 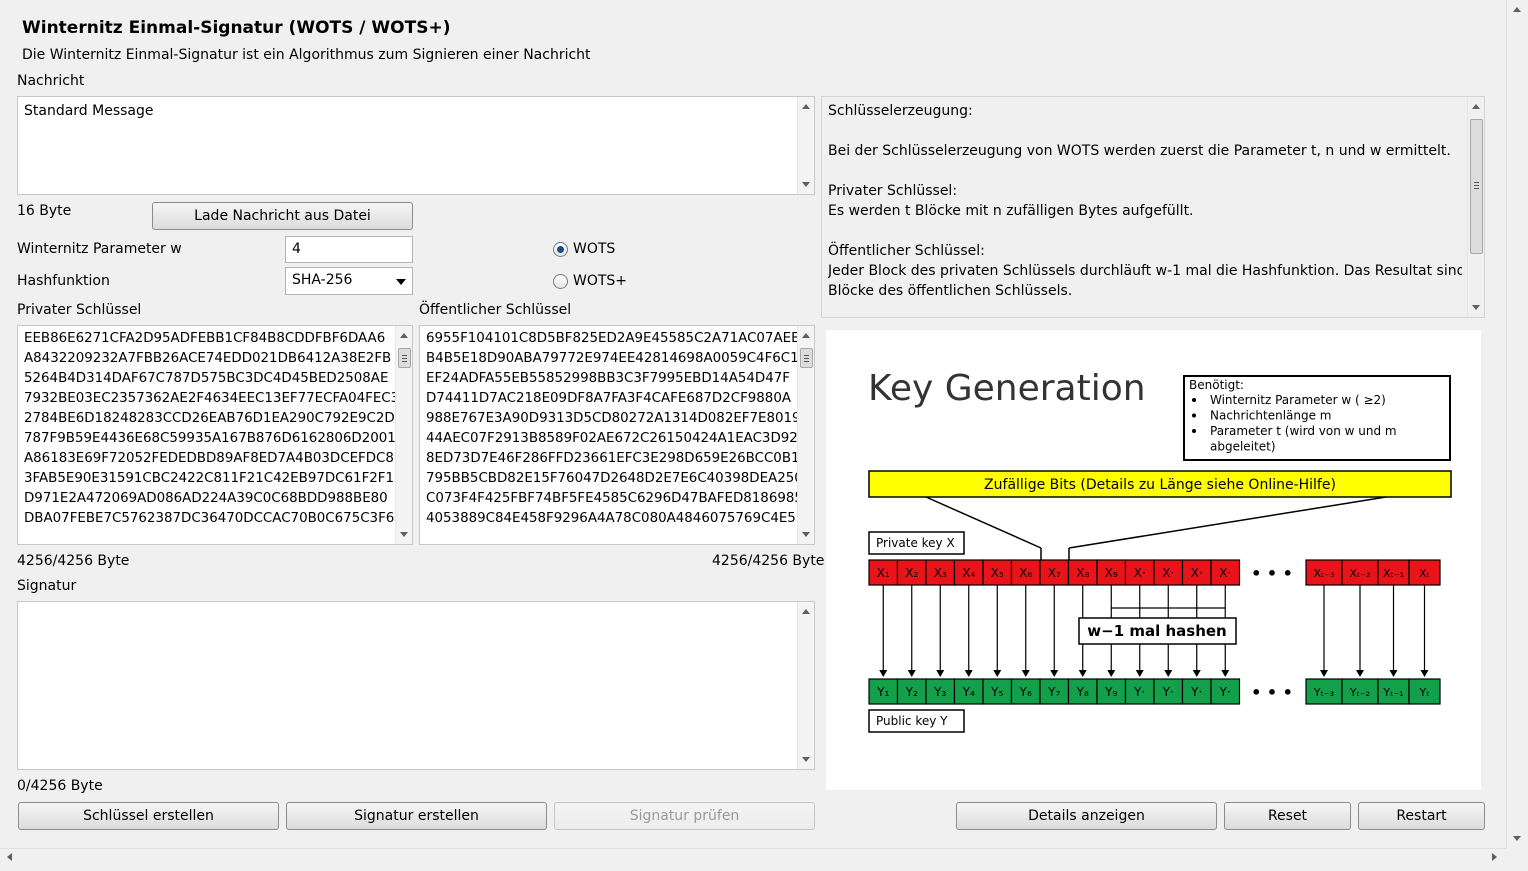 I want to click on info-line: Privater Schlüssel:, so click(x=893, y=191).